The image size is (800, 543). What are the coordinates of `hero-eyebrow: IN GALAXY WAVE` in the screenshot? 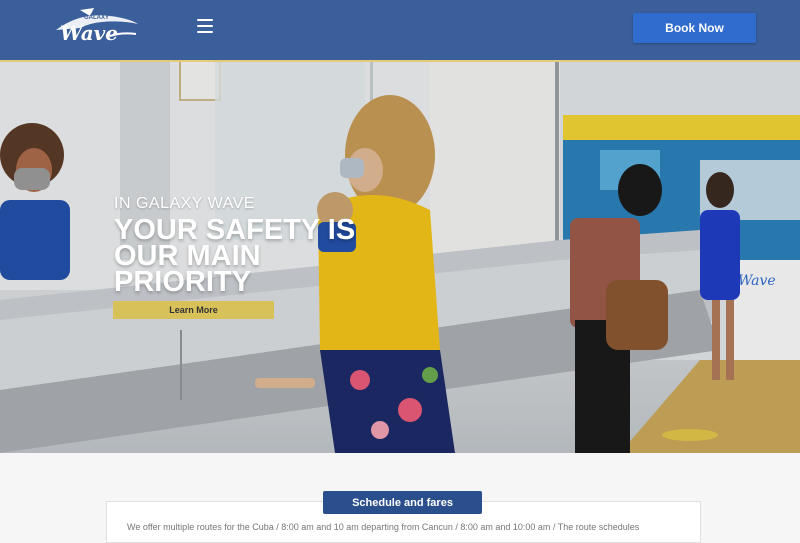 It's located at (184, 203).